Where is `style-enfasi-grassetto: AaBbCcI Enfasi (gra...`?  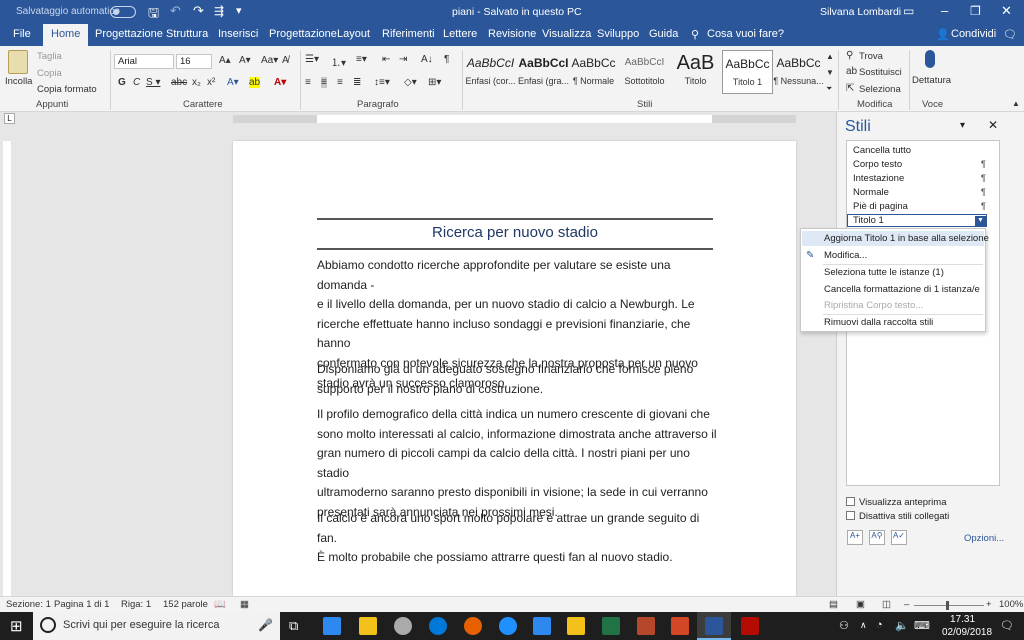
style-enfasi-grassetto: AaBbCcI Enfasi (gra... is located at coordinates (543, 72).